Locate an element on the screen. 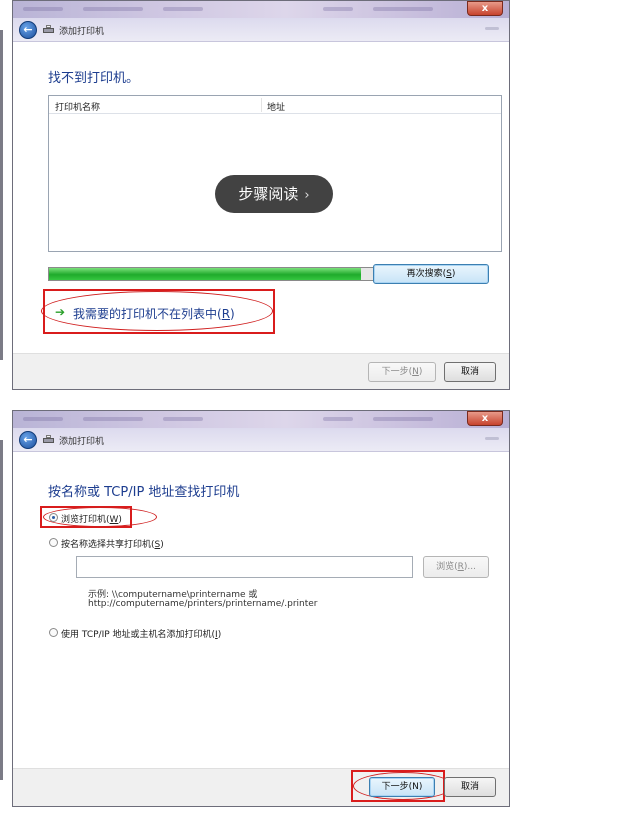 This screenshot has width=635, height=824. select-shared-printer-radio is located at coordinates (53, 542).